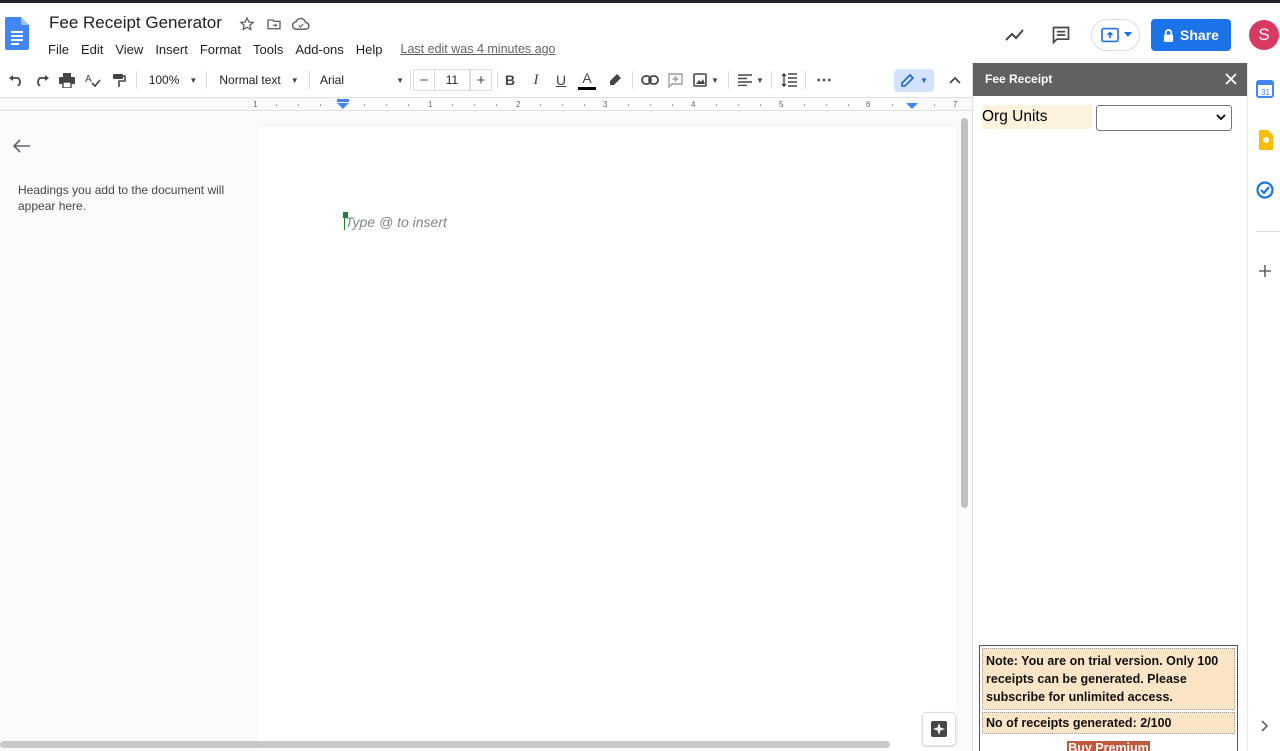 This screenshot has height=751, width=1280. I want to click on ruler-scale: 1 1 2 3 4 5 6 7, so click(605, 104).